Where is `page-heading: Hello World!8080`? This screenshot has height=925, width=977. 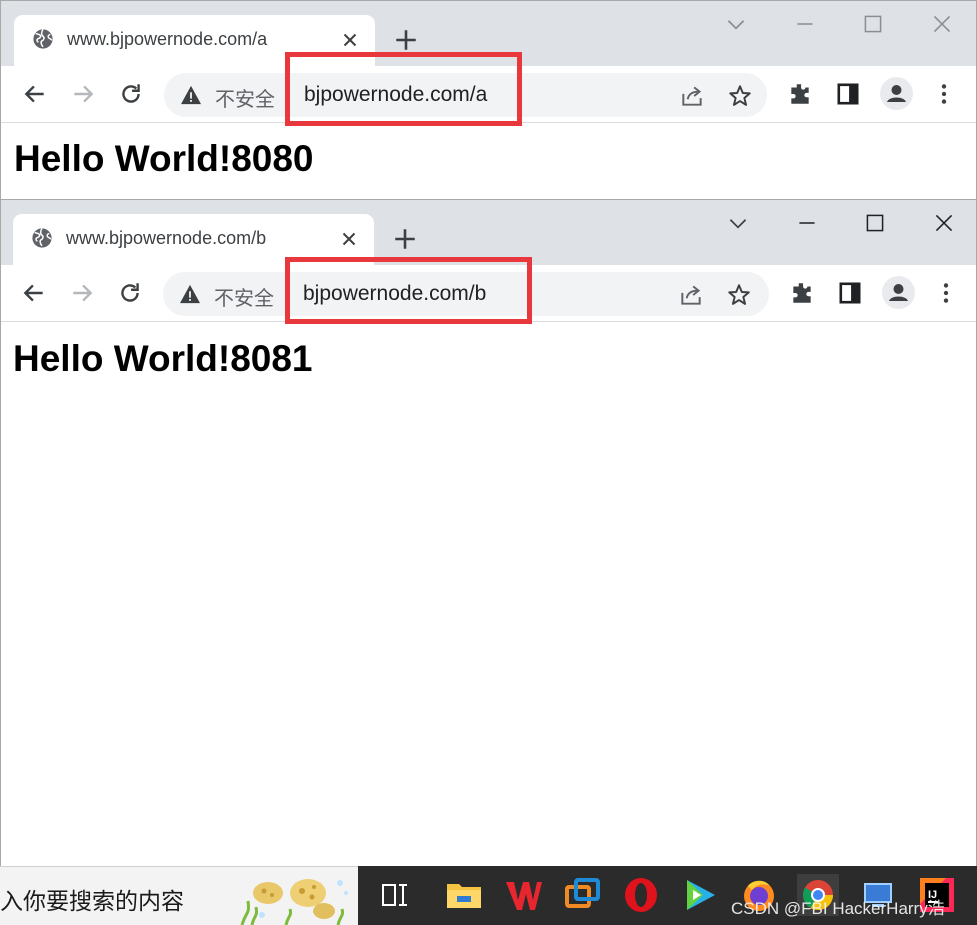 page-heading: Hello World!8080 is located at coordinates (164, 158).